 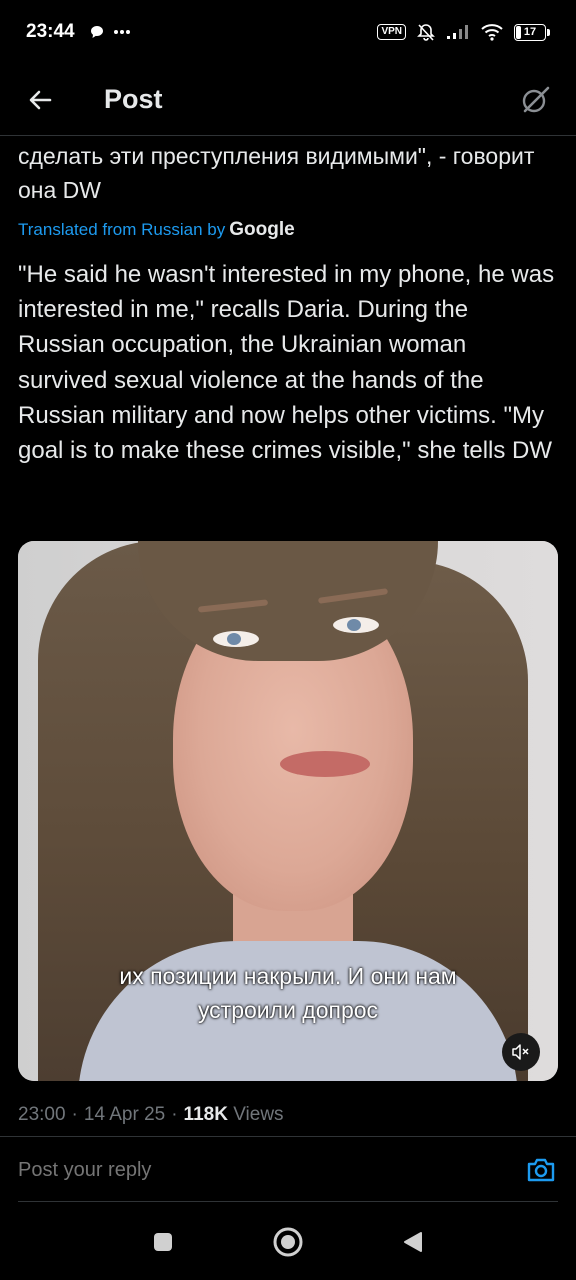 What do you see at coordinates (519, 32) in the screenshot?
I see `battery-fill` at bounding box center [519, 32].